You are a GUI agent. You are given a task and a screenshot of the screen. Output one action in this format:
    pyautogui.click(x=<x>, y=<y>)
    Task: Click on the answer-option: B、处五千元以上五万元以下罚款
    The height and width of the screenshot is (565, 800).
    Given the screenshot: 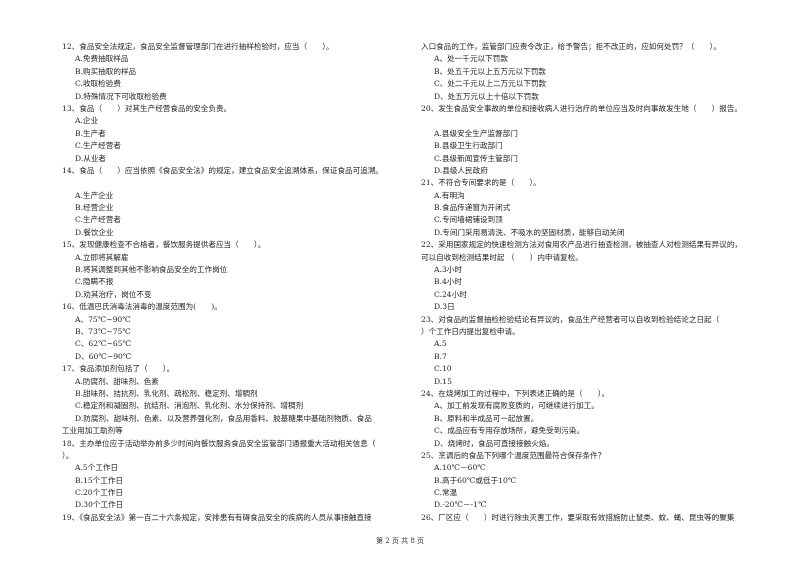 What is the action you would take?
    pyautogui.click(x=490, y=71)
    